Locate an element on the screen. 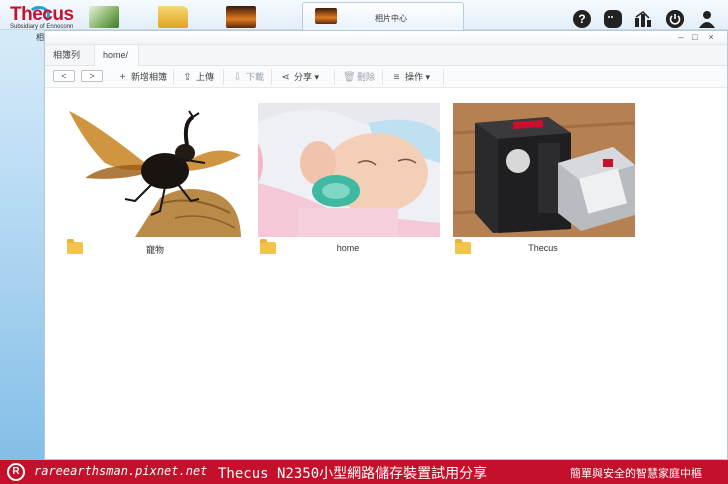  close-button: × is located at coordinates (711, 37).